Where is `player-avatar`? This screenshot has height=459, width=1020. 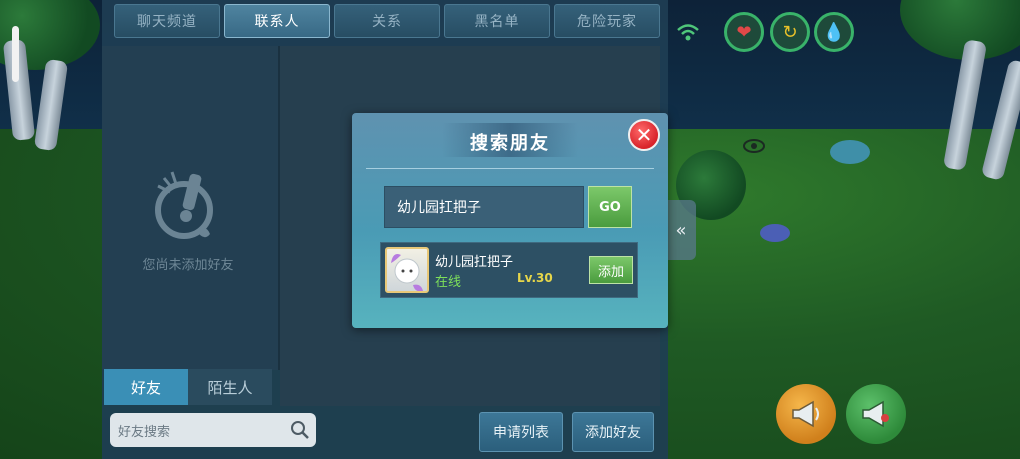 player-avatar is located at coordinates (407, 270).